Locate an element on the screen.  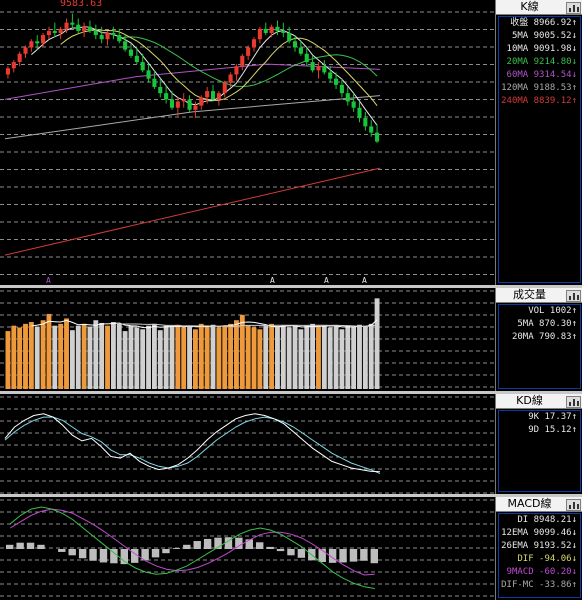
volume-value-number: 870.30 is located at coordinates (552, 324).